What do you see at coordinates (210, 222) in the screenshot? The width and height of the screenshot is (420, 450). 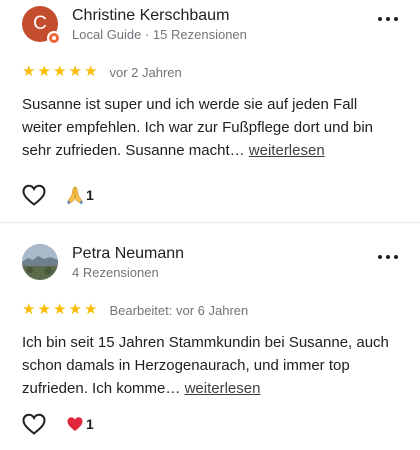 I see `review-divider` at bounding box center [210, 222].